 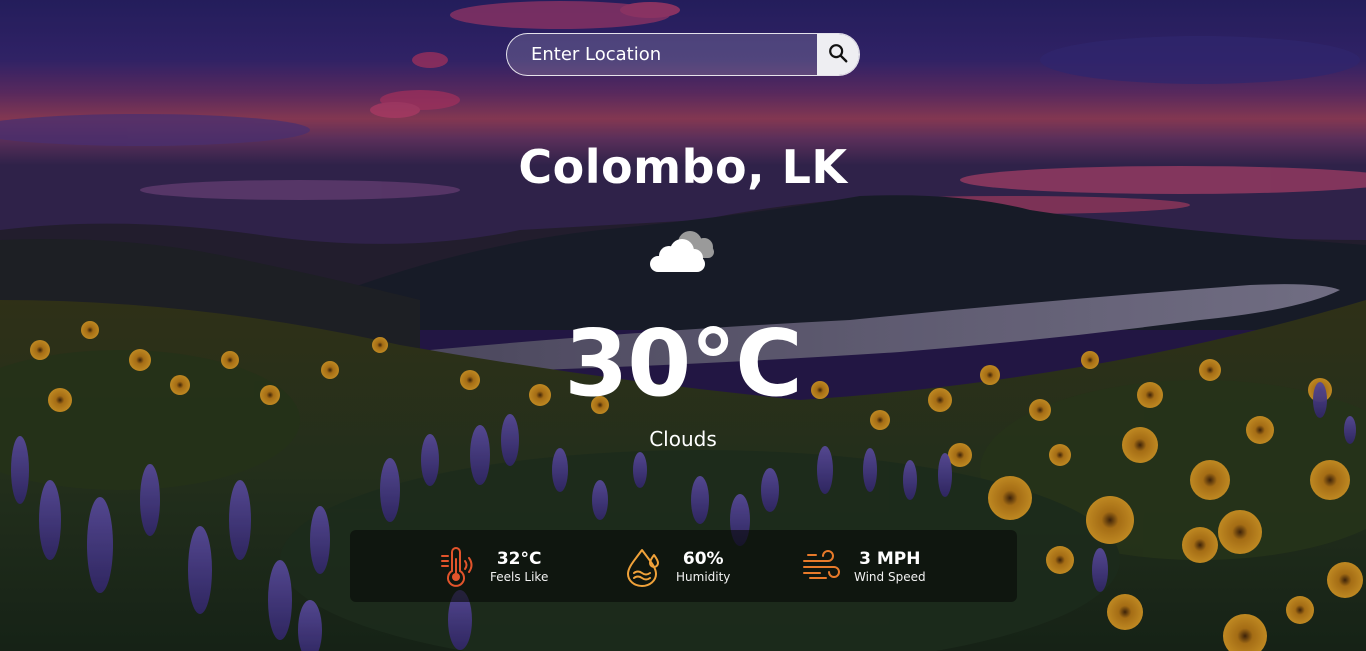 I want to click on detail-humidity: 60% Humidity, so click(x=677, y=567).